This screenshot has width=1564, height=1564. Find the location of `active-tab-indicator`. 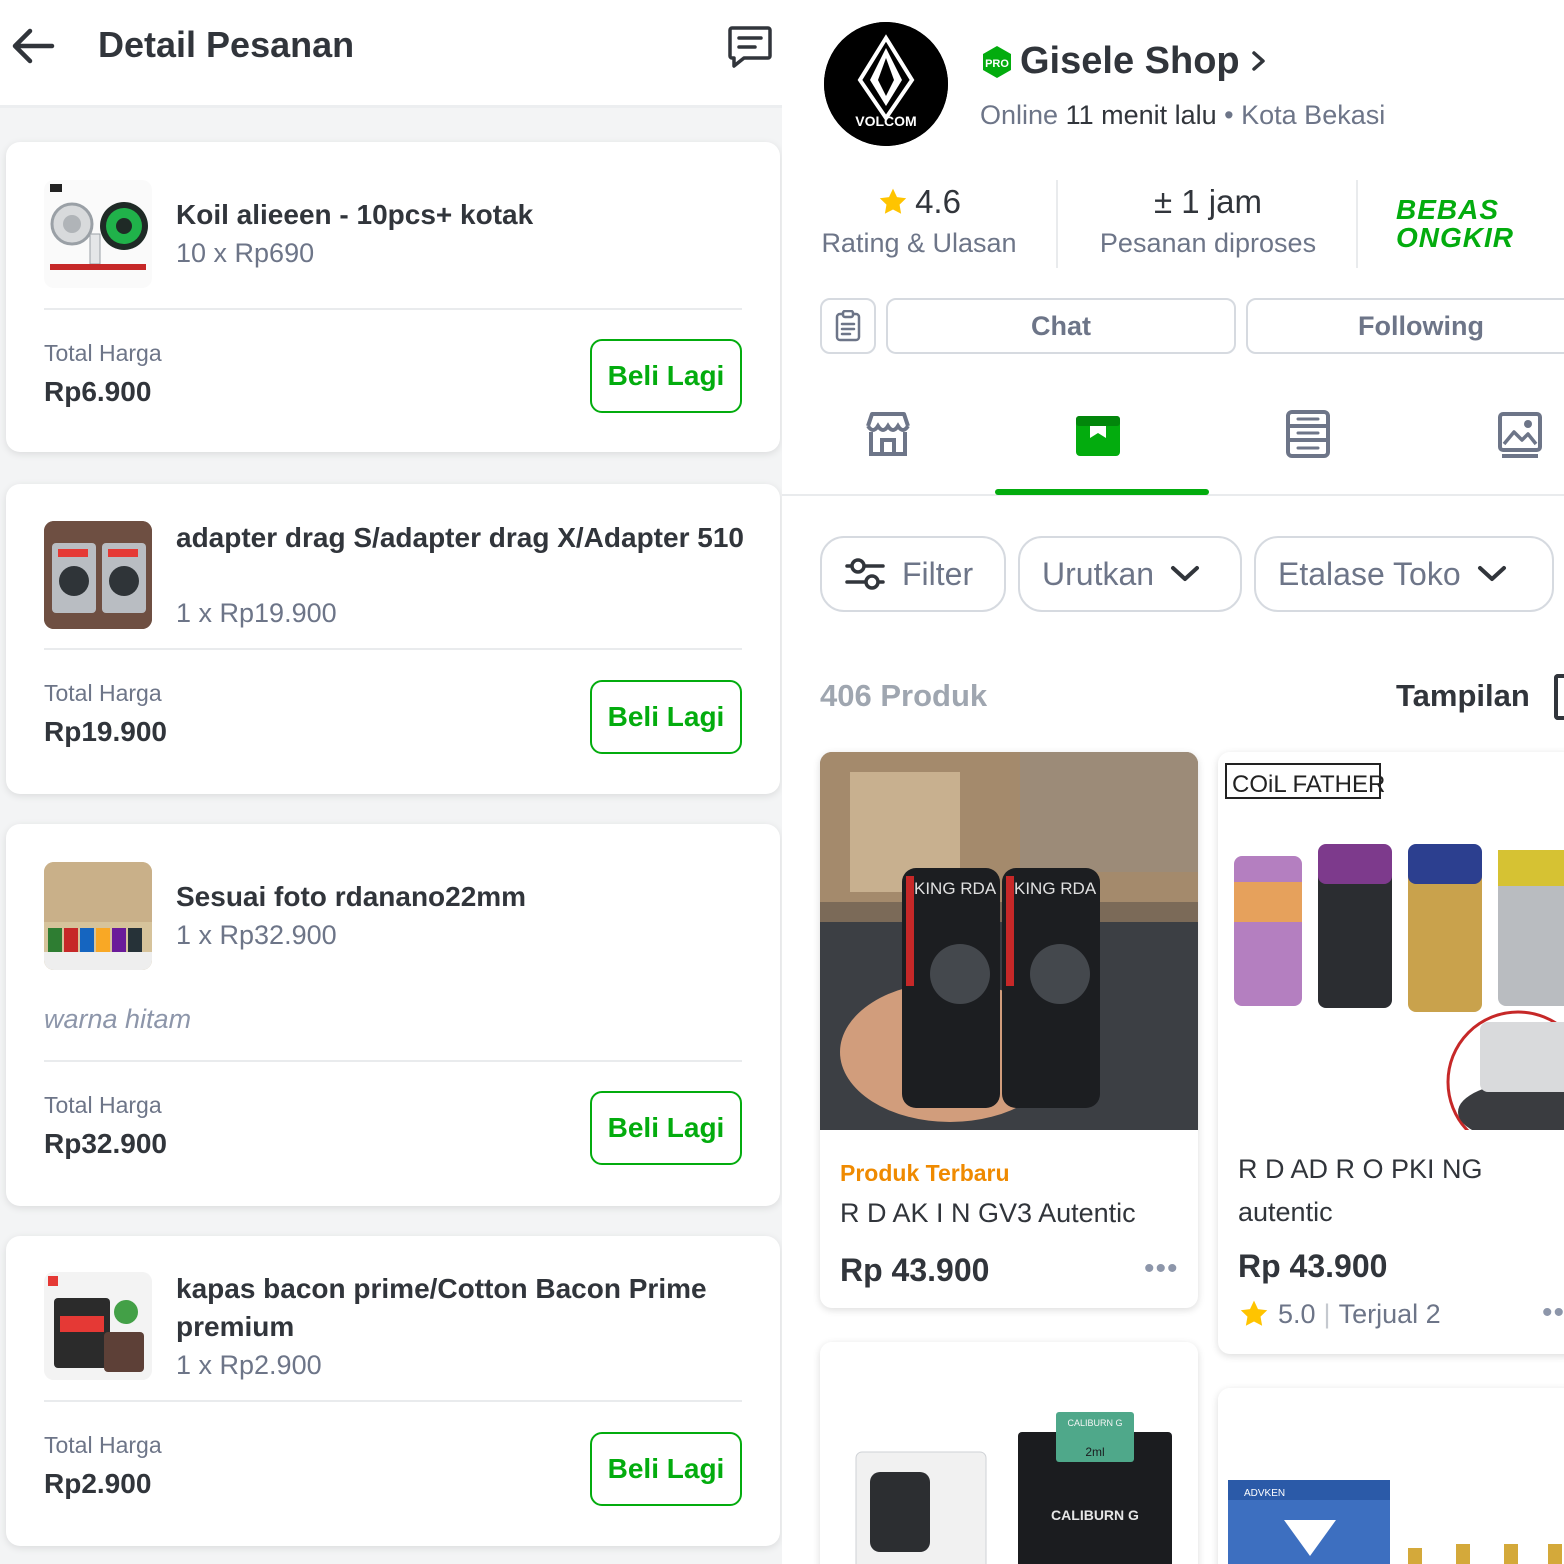

active-tab-indicator is located at coordinates (1102, 492).